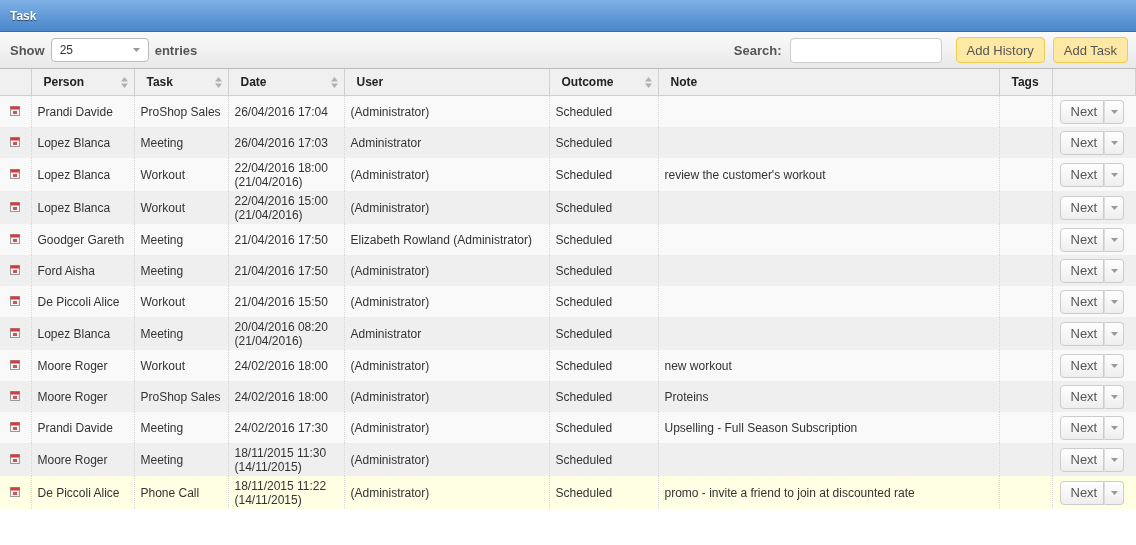  What do you see at coordinates (281, 142) in the screenshot?
I see `table-cell: 26/04/2016 17:03` at bounding box center [281, 142].